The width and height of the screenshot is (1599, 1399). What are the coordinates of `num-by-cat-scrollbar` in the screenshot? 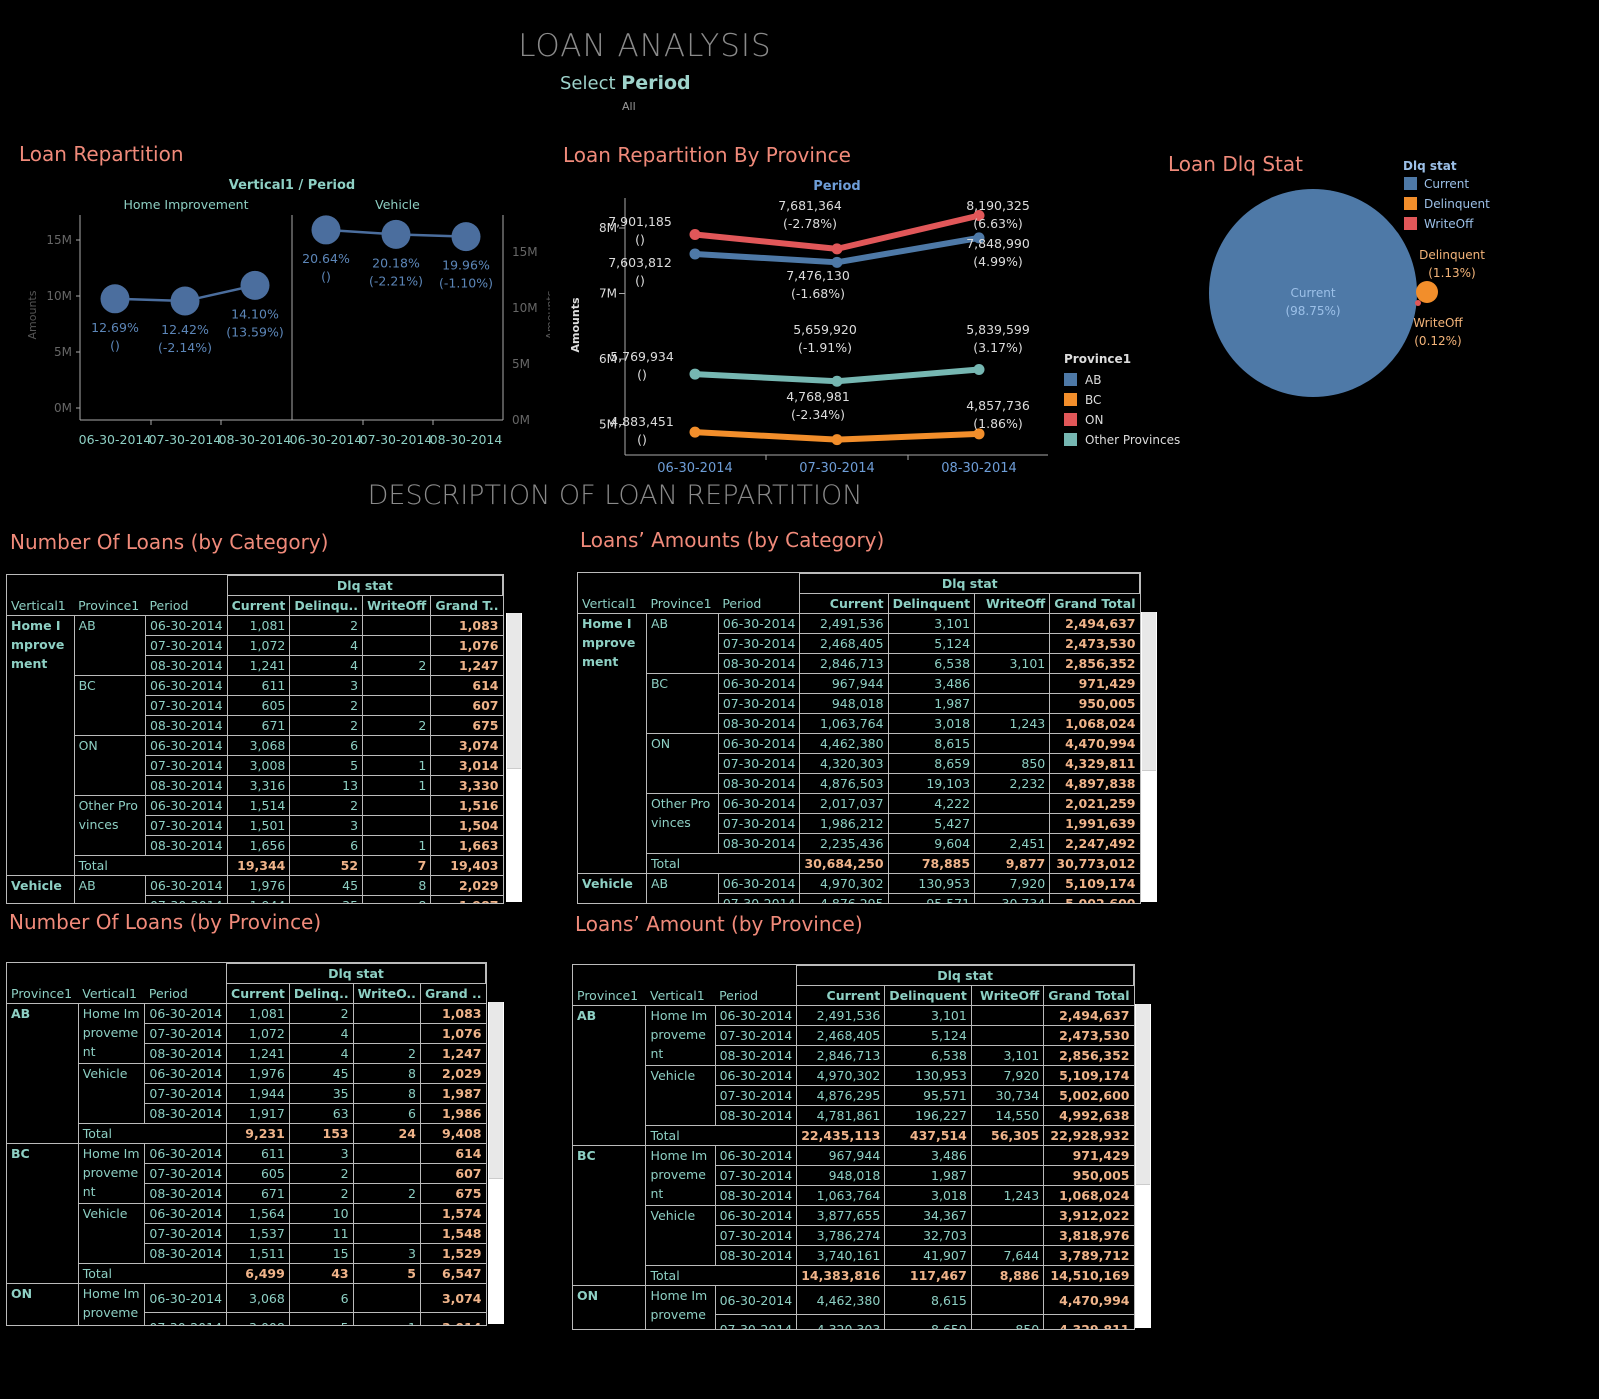 It's located at (514, 757).